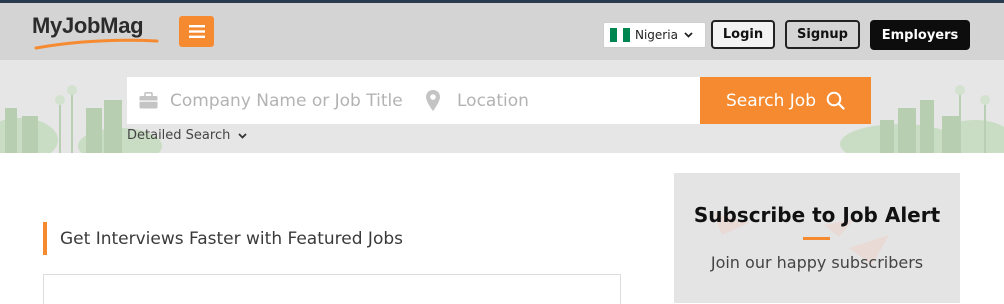  I want to click on detailed-search-link: Detailed Search, so click(187, 135).